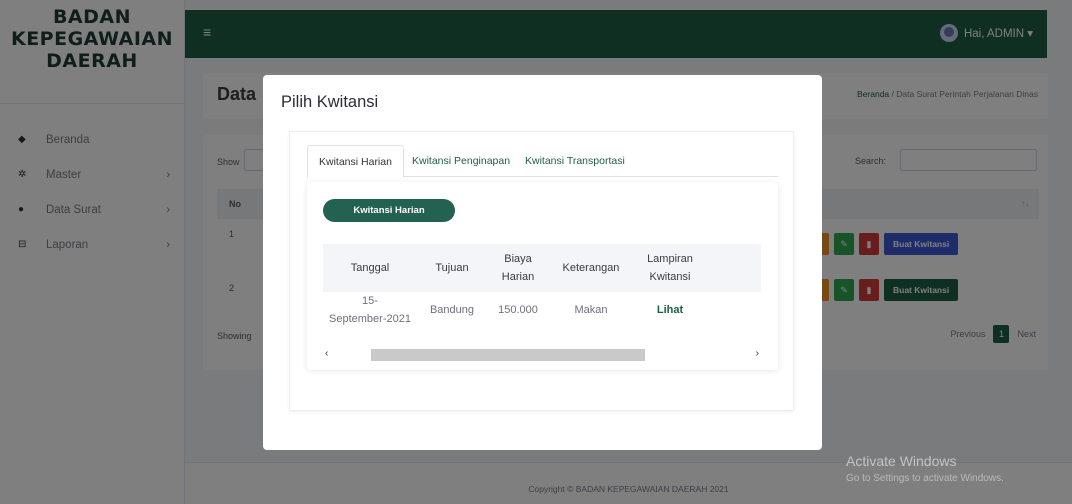  What do you see at coordinates (518, 268) in the screenshot?
I see `column-header-biaya-harian: Biaya Harian` at bounding box center [518, 268].